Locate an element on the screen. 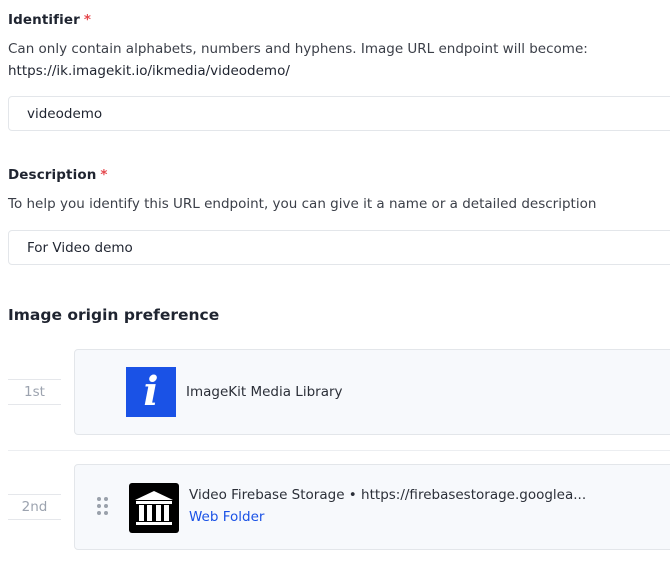  description-label: Description * is located at coordinates (58, 175).